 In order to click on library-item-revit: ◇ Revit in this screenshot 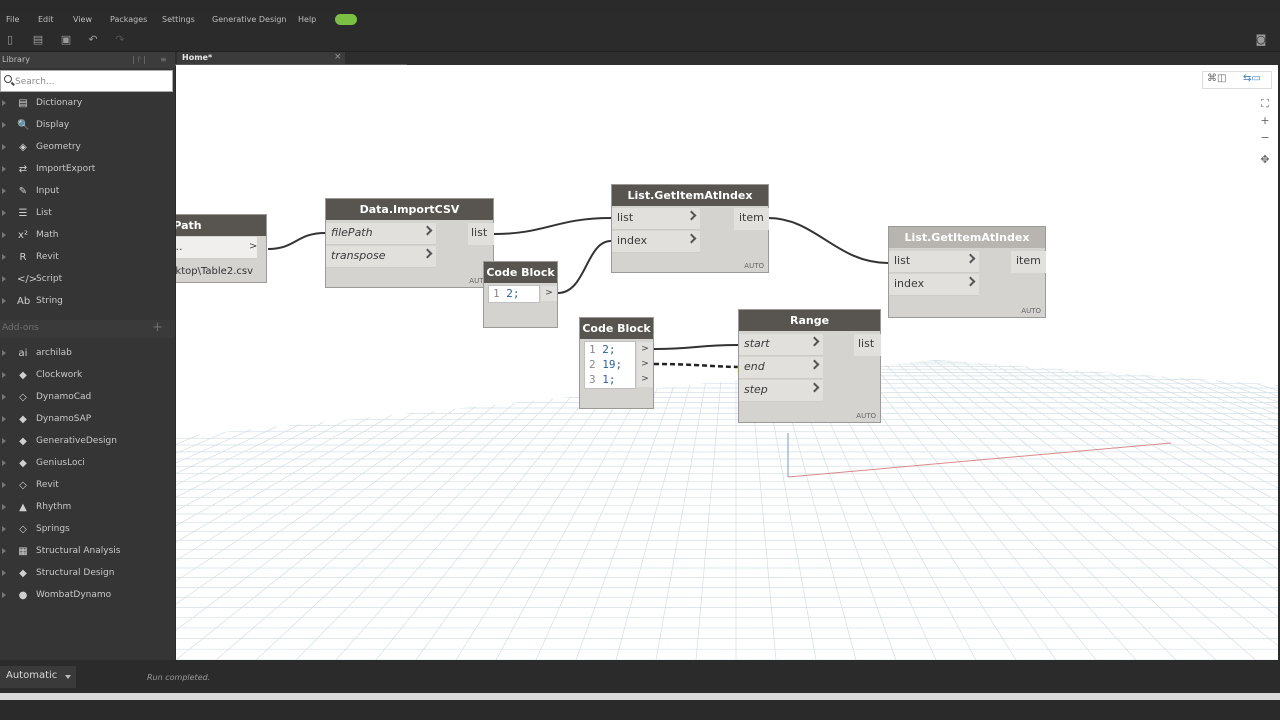, I will do `click(87, 486)`.